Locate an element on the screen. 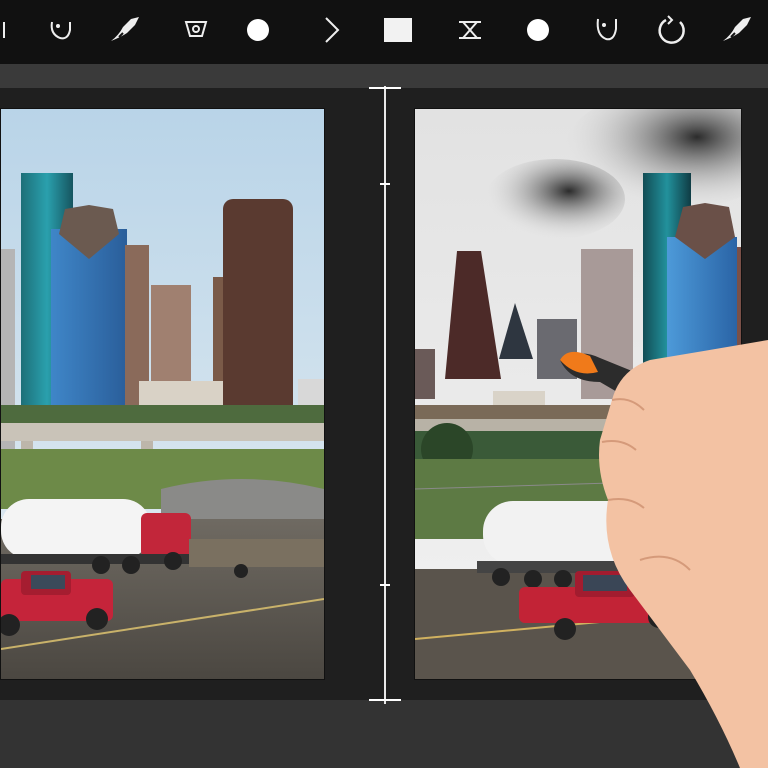 The image size is (768, 768). circle-icon is located at coordinates (258, 30).